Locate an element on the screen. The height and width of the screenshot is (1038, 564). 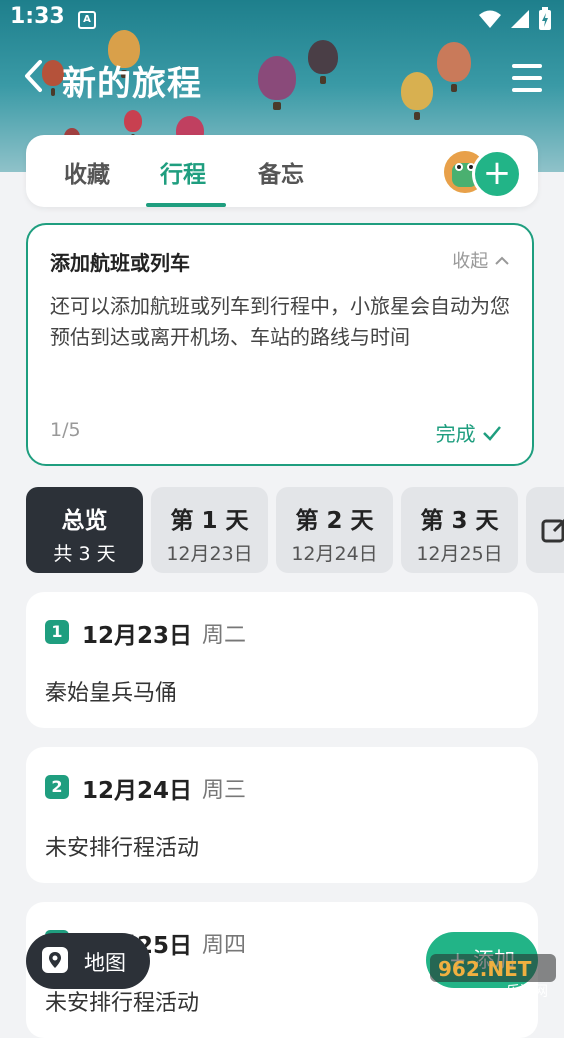
map-button: 地图 is located at coordinates (88, 961).